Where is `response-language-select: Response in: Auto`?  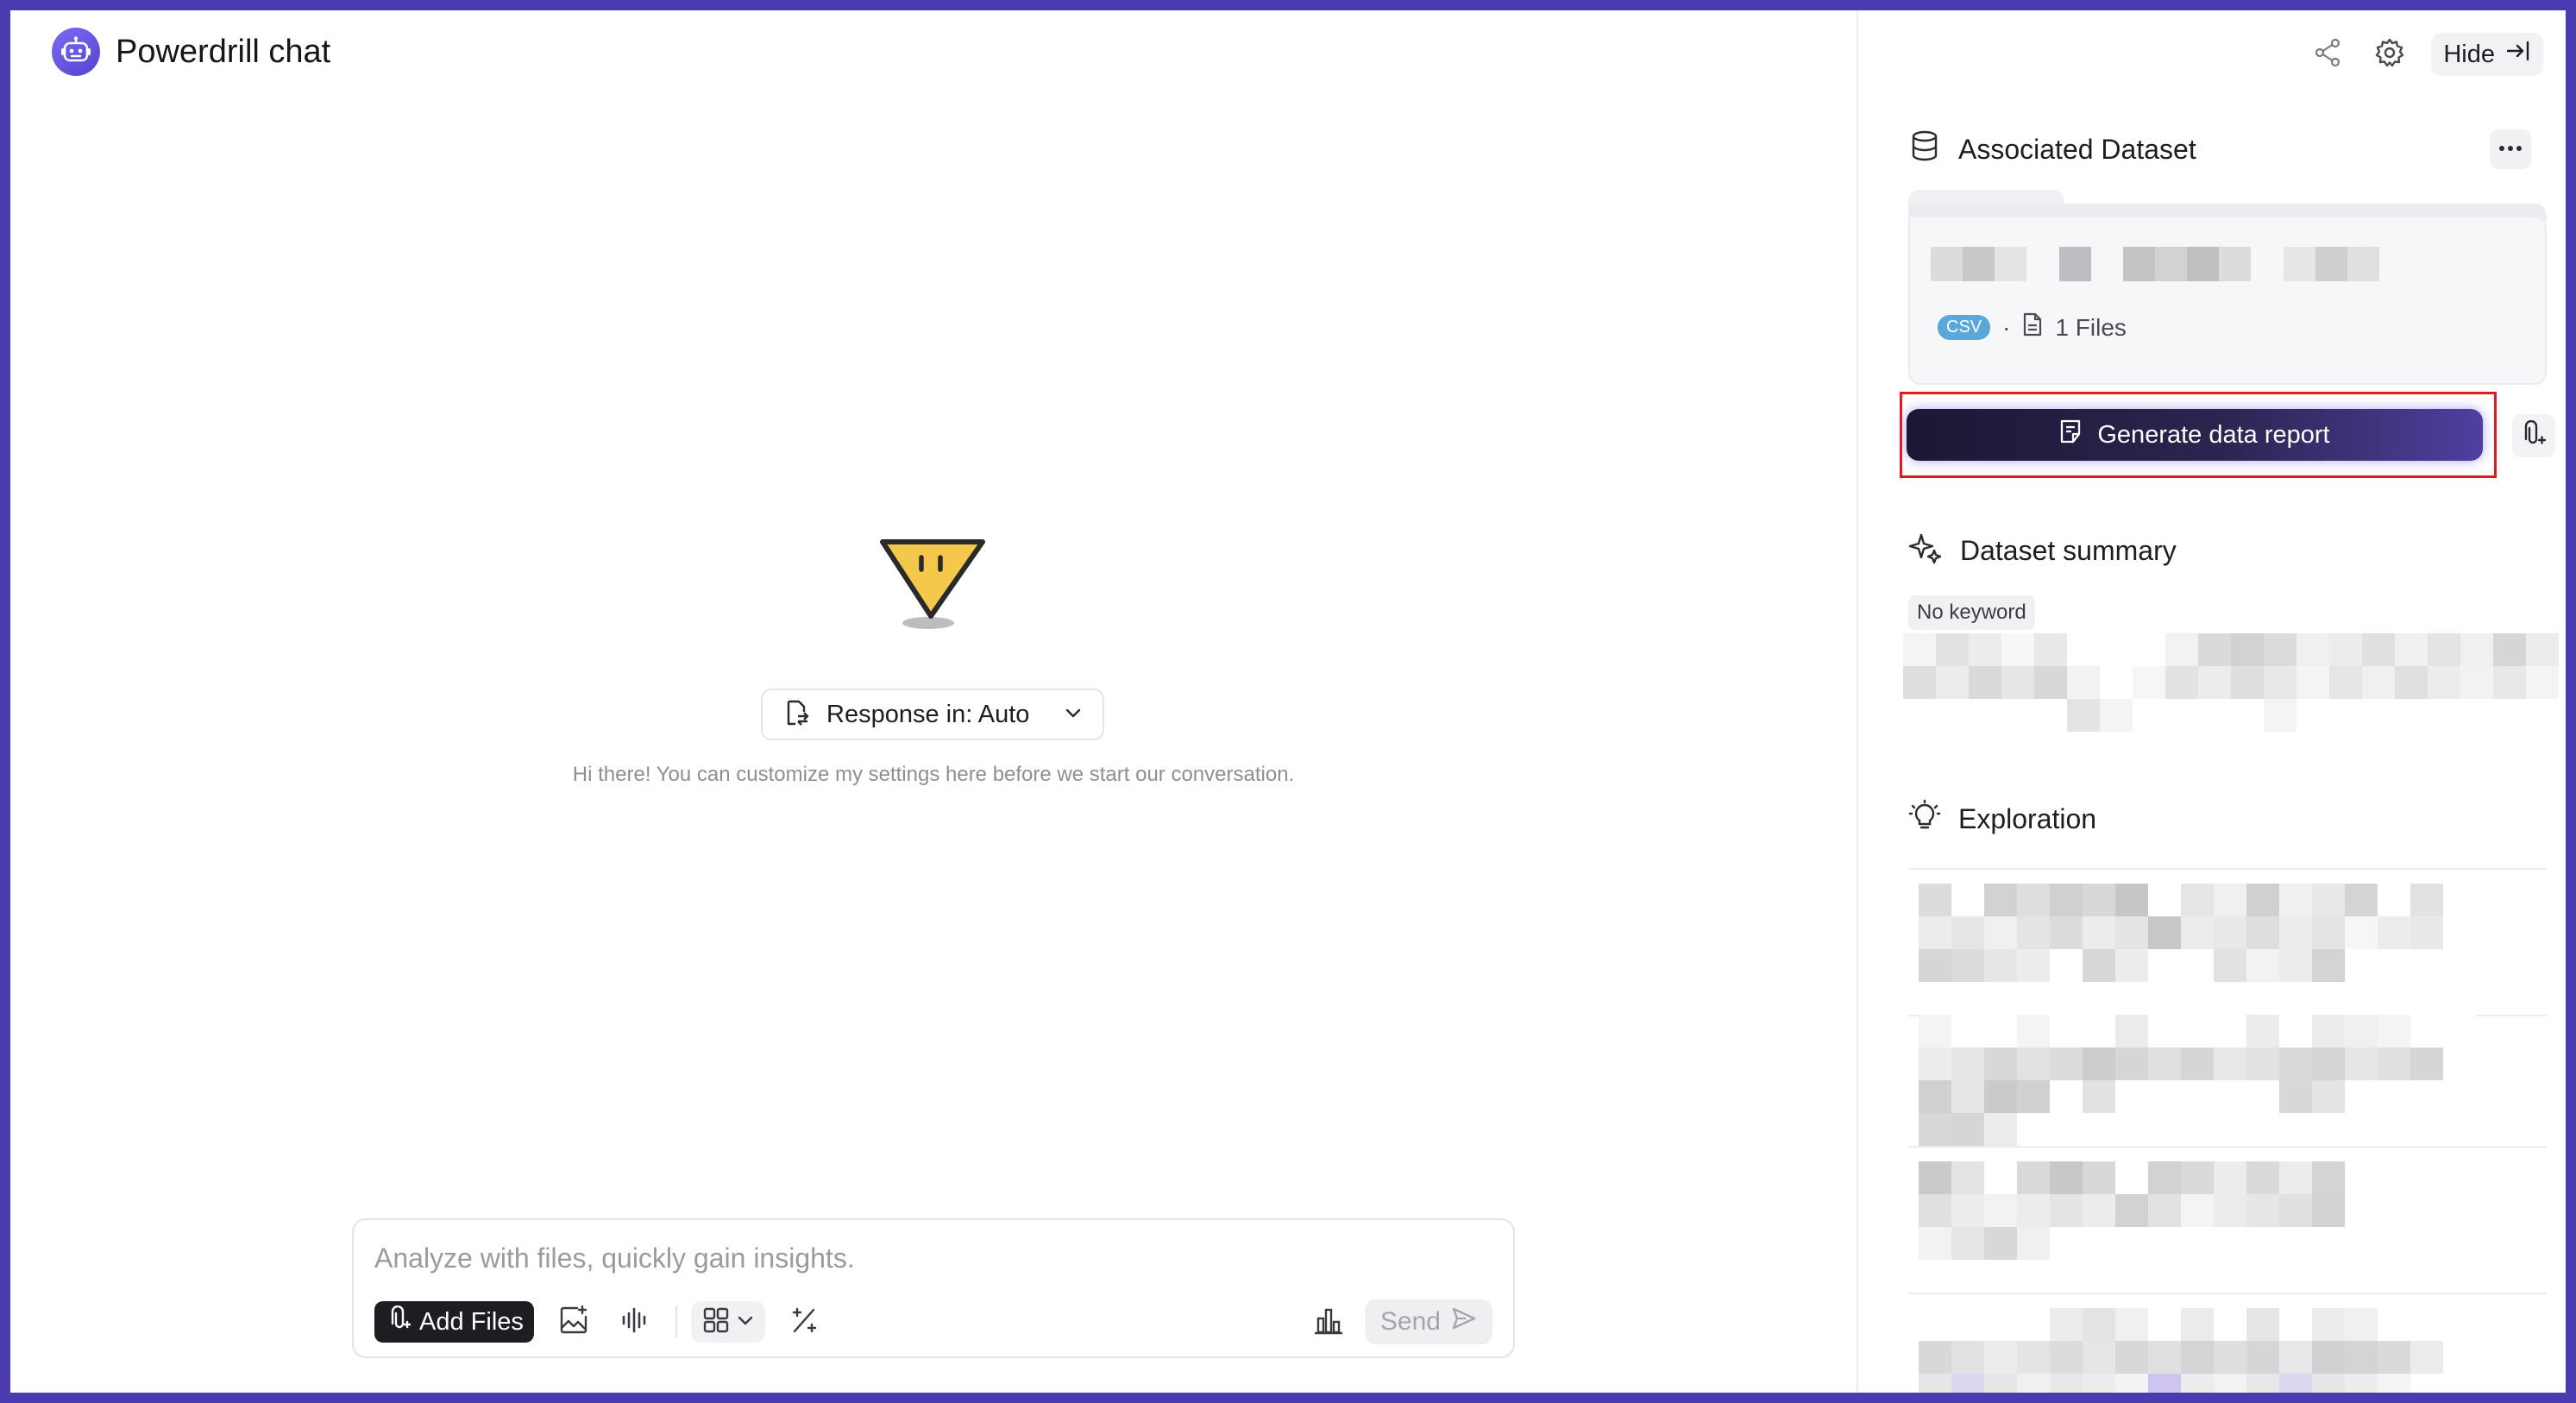 response-language-select: Response in: Auto is located at coordinates (932, 715).